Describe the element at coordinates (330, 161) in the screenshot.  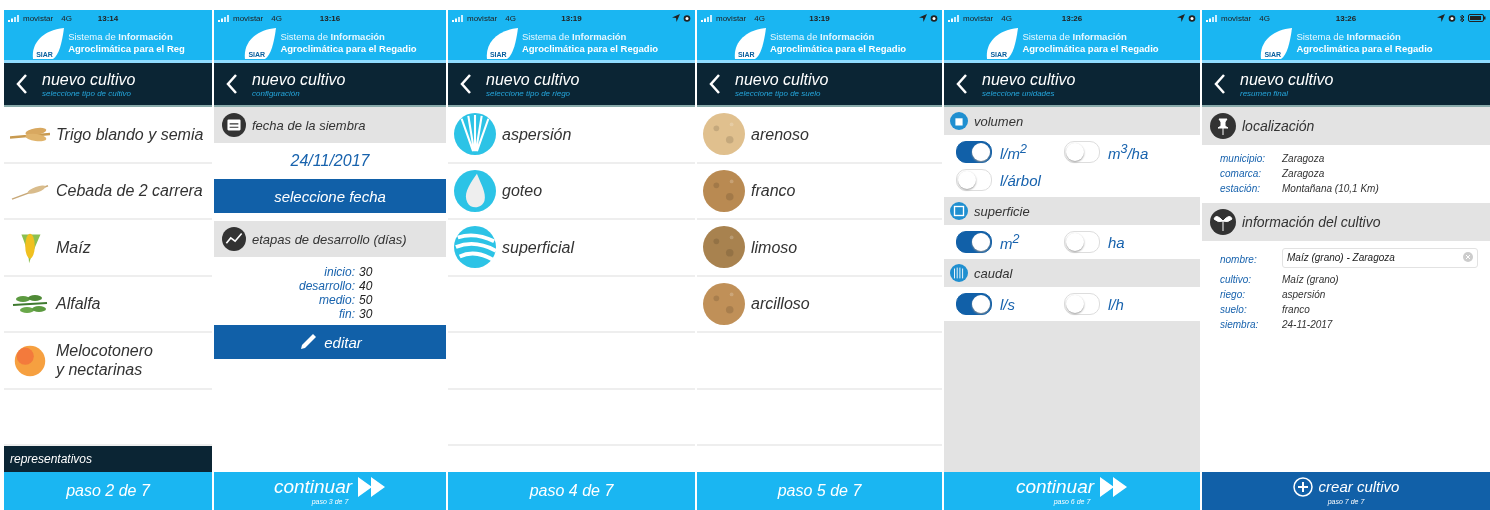
I see `date-value: 24/11/2017` at that location.